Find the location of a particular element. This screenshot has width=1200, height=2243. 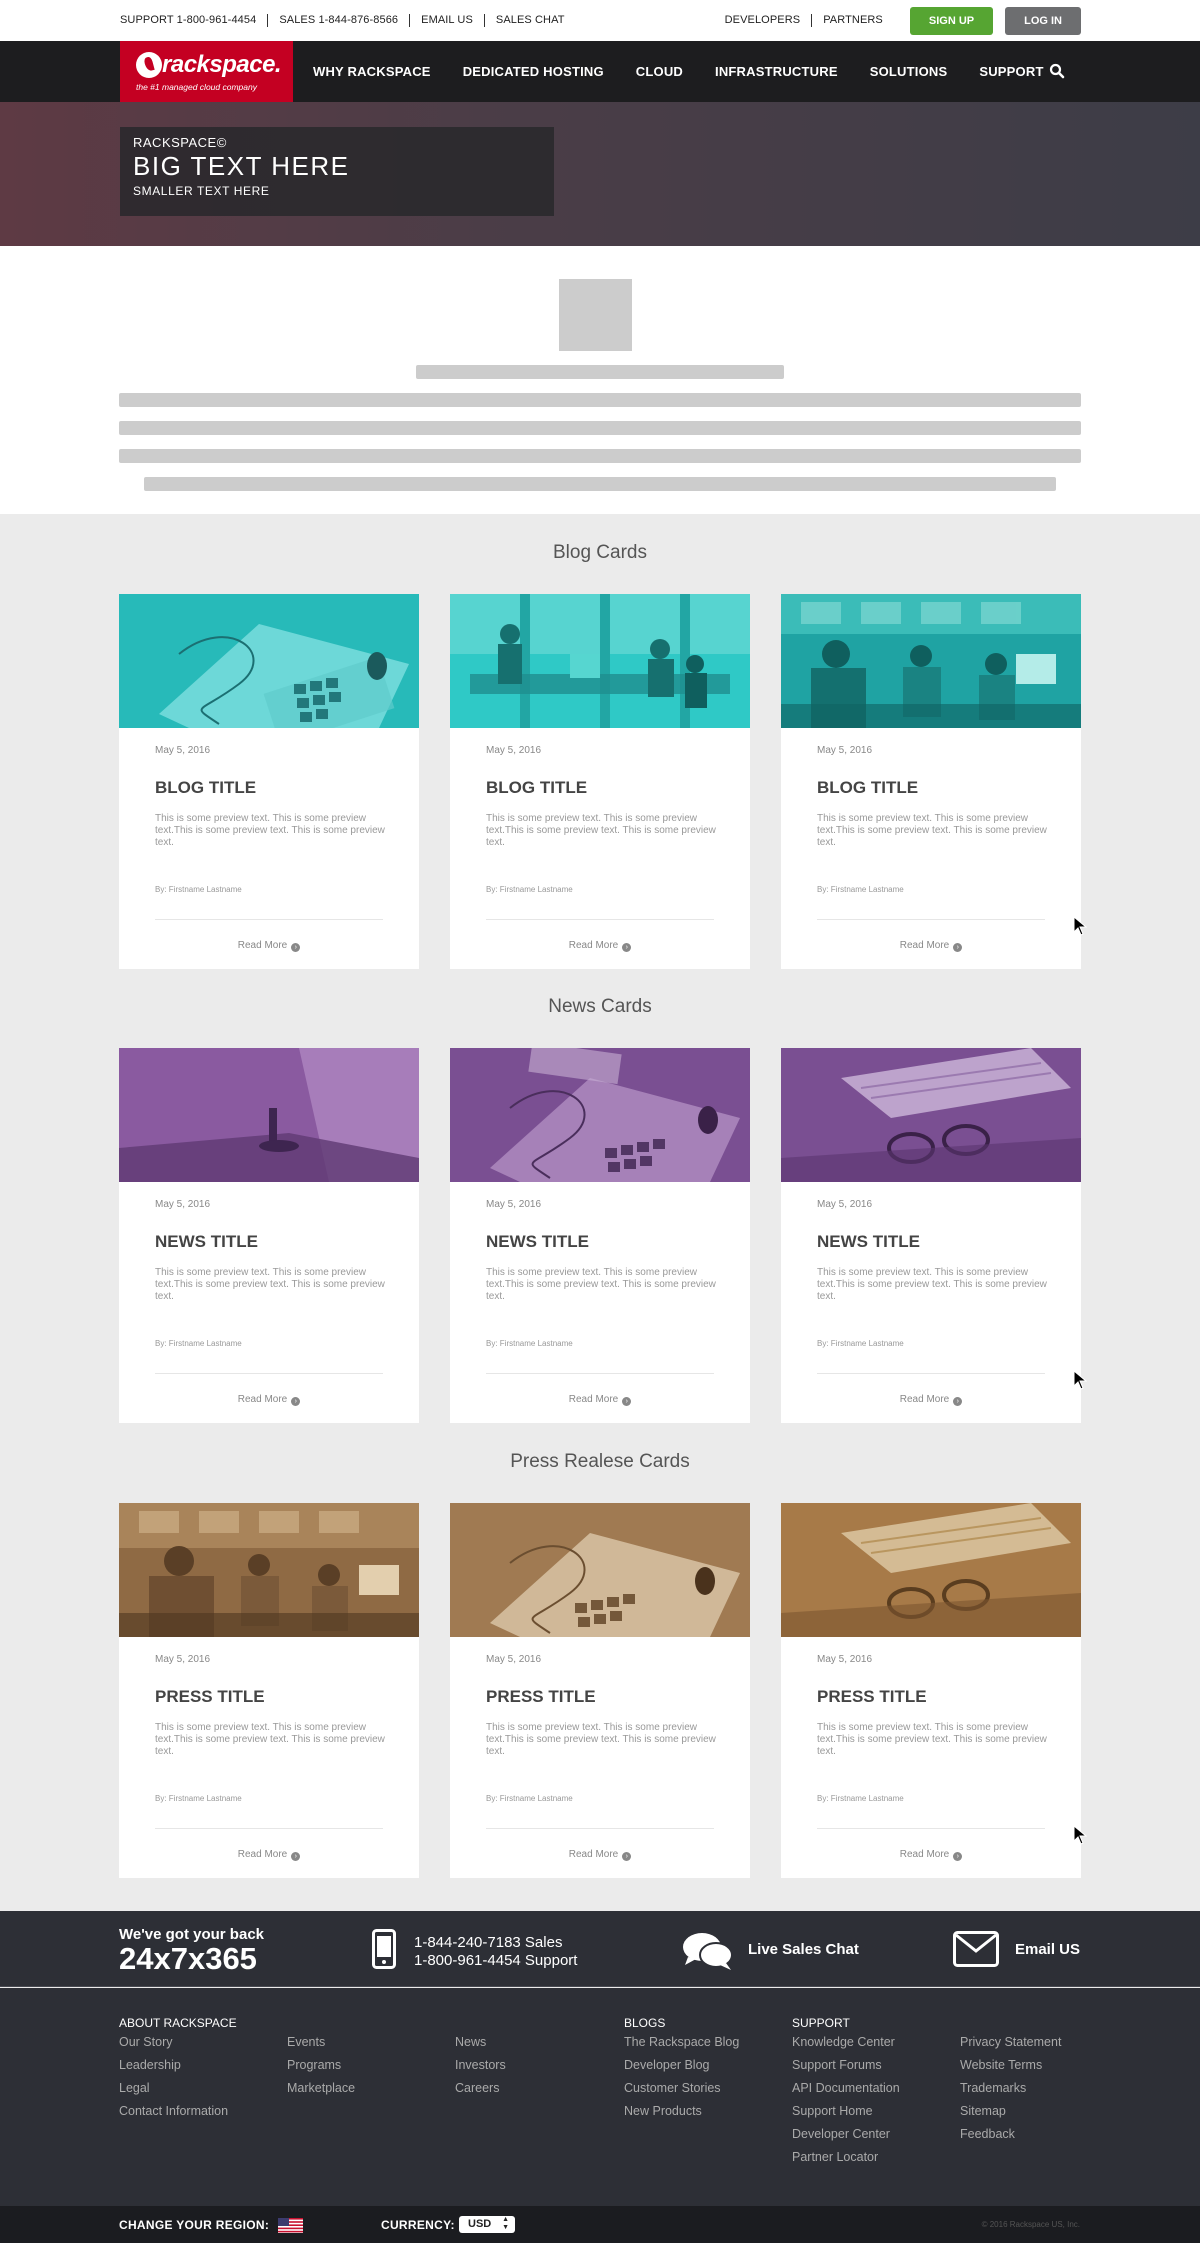

section-title: Blog Cards is located at coordinates (600, 552).